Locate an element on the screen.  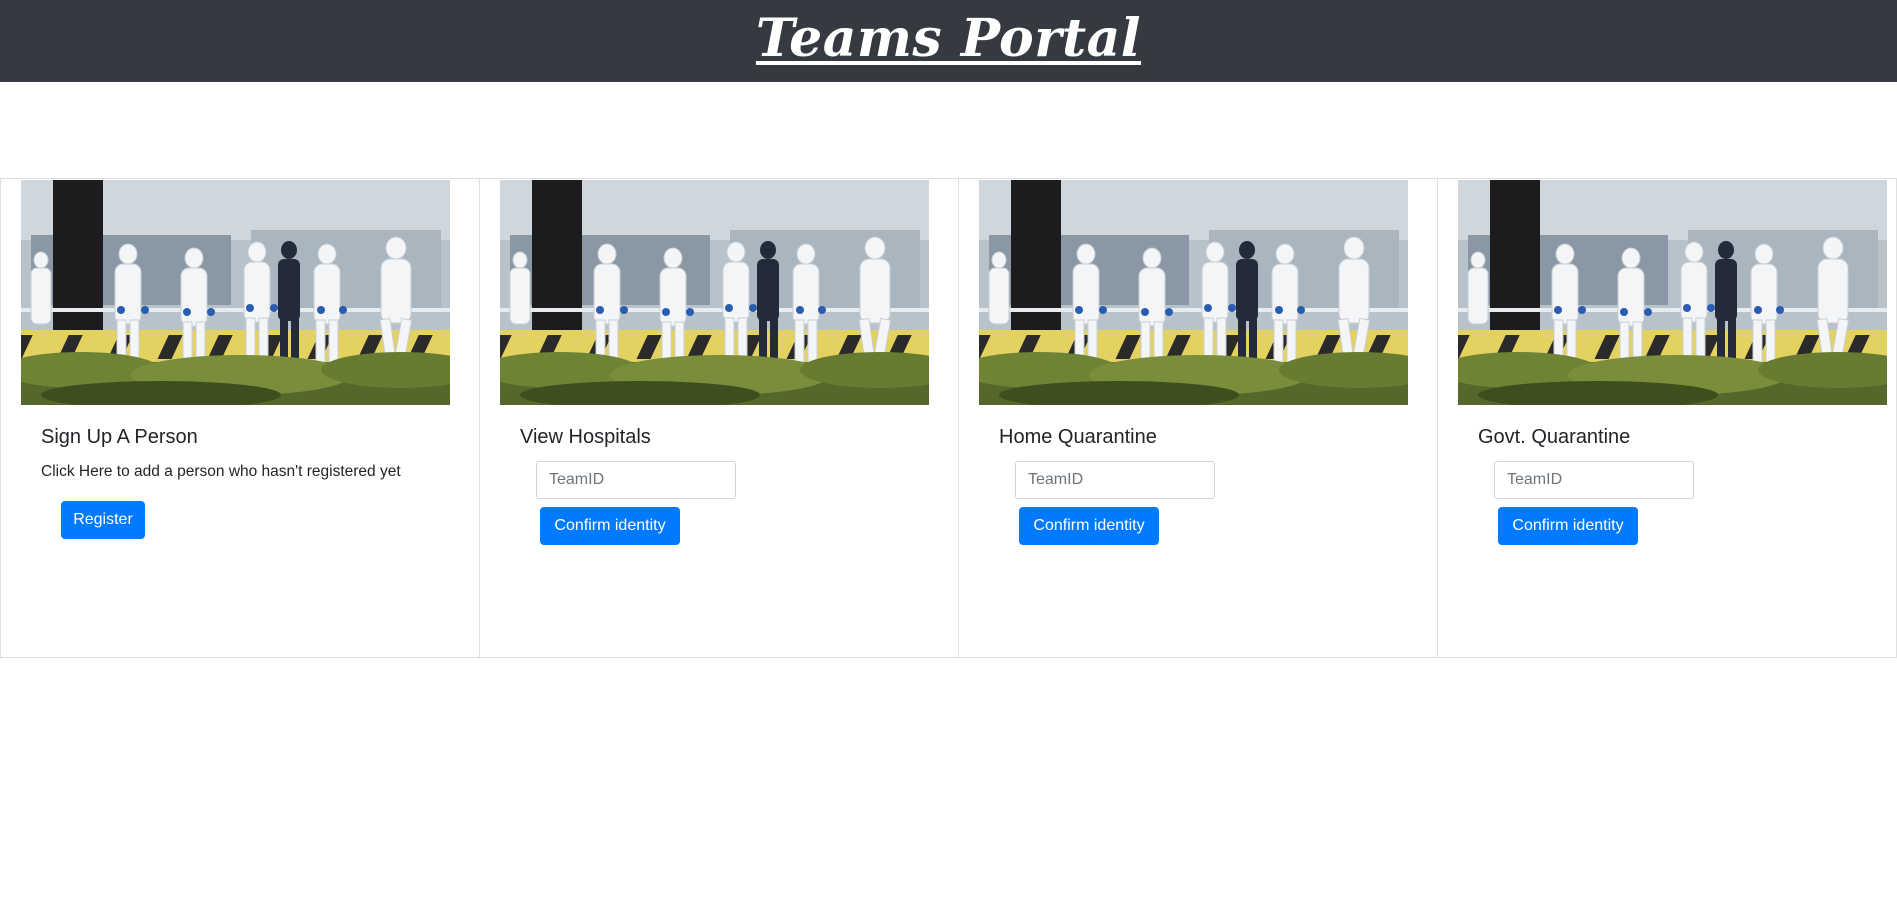
teamid-input-home-quarantine is located at coordinates (1115, 480).